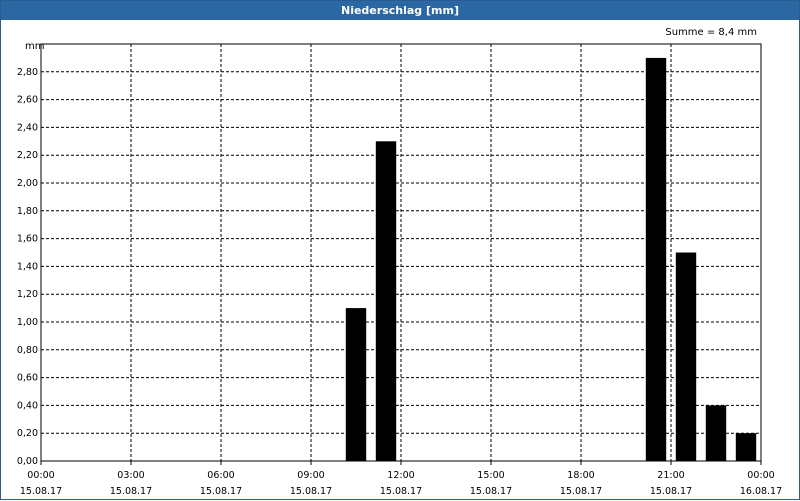 Image resolution: width=800 pixels, height=501 pixels. What do you see at coordinates (400, 475) in the screenshot?
I see `x-tick-time-label: 12:00` at bounding box center [400, 475].